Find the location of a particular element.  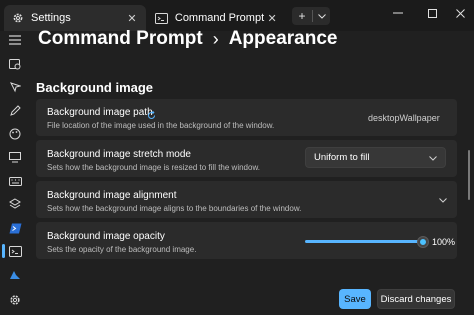

breadcrumb-parent: Command Prompt is located at coordinates (120, 39).